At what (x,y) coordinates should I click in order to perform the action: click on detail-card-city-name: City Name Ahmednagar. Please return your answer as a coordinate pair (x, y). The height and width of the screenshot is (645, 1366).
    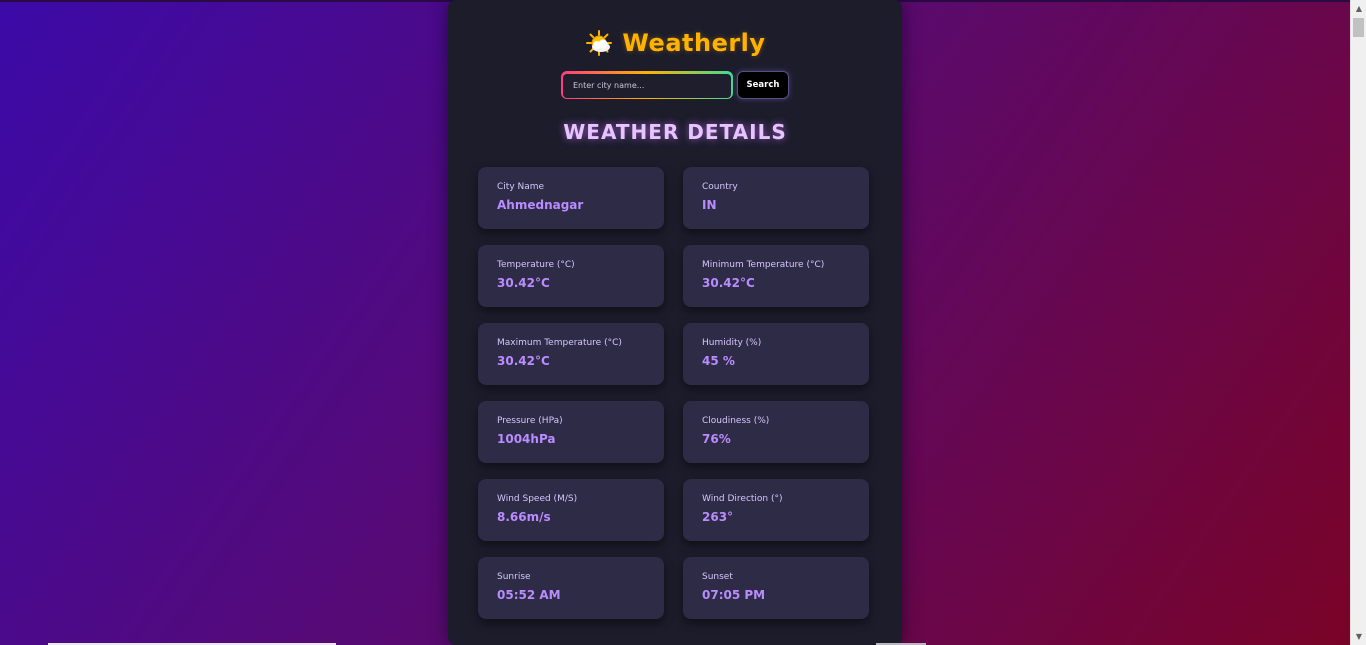
    Looking at the image, I should click on (571, 198).